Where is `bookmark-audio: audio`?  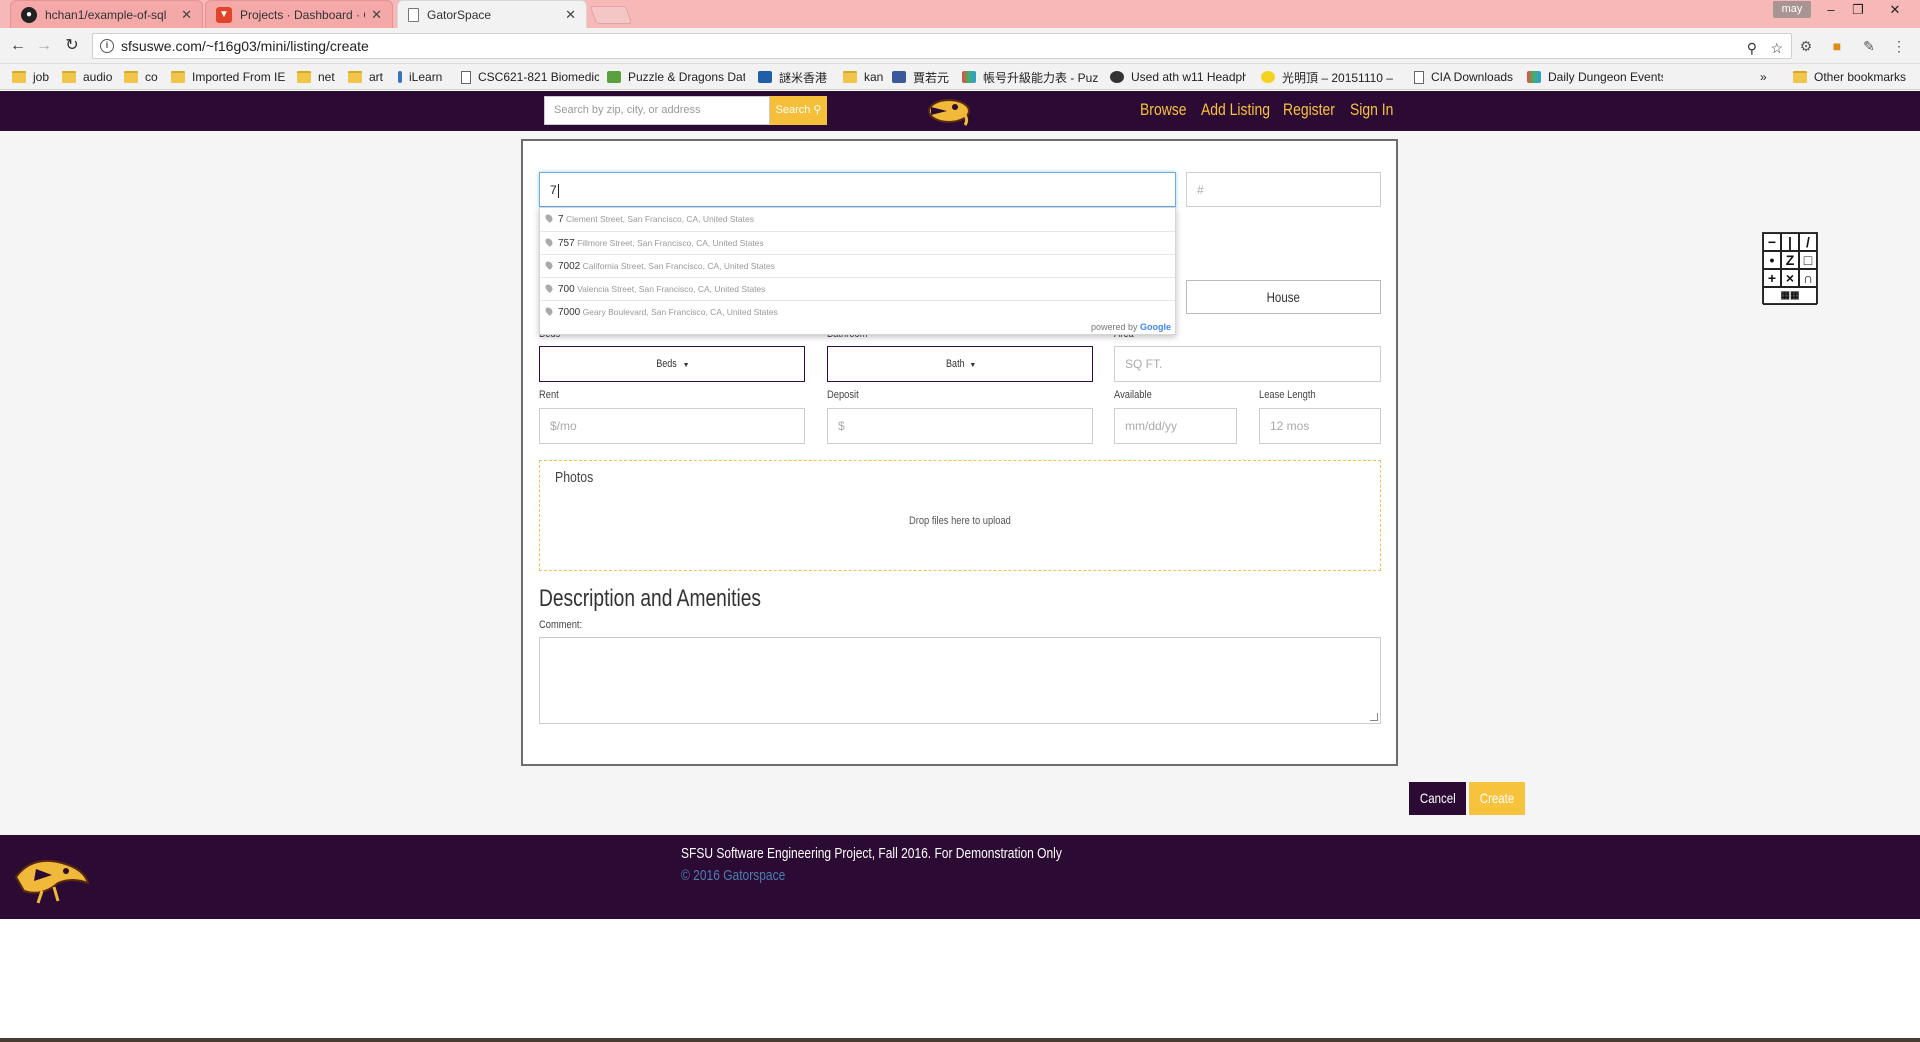 bookmark-audio: audio is located at coordinates (88, 77).